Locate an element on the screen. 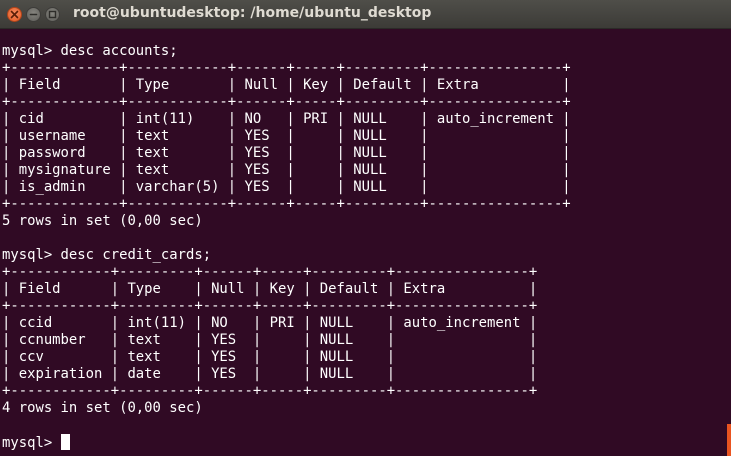  prompt-line: mysql> is located at coordinates (286, 442).